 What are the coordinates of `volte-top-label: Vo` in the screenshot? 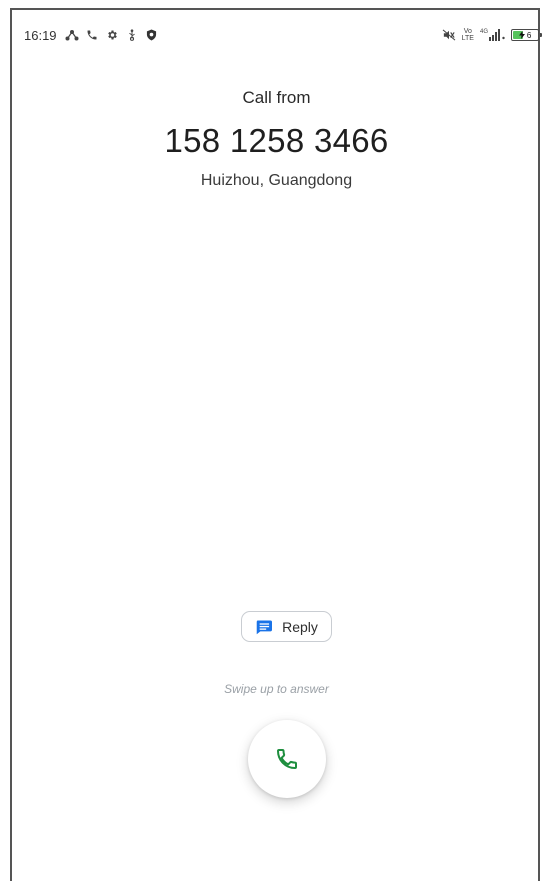 It's located at (467, 31).